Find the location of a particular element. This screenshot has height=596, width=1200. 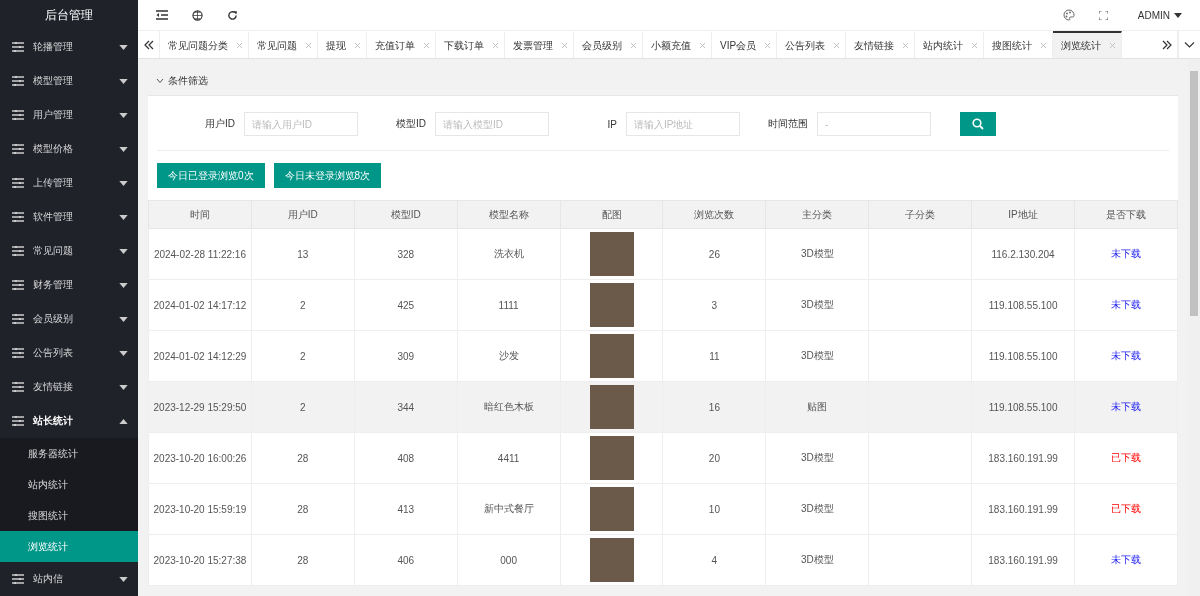

sidebar-item: 用户管理 is located at coordinates (69, 115).